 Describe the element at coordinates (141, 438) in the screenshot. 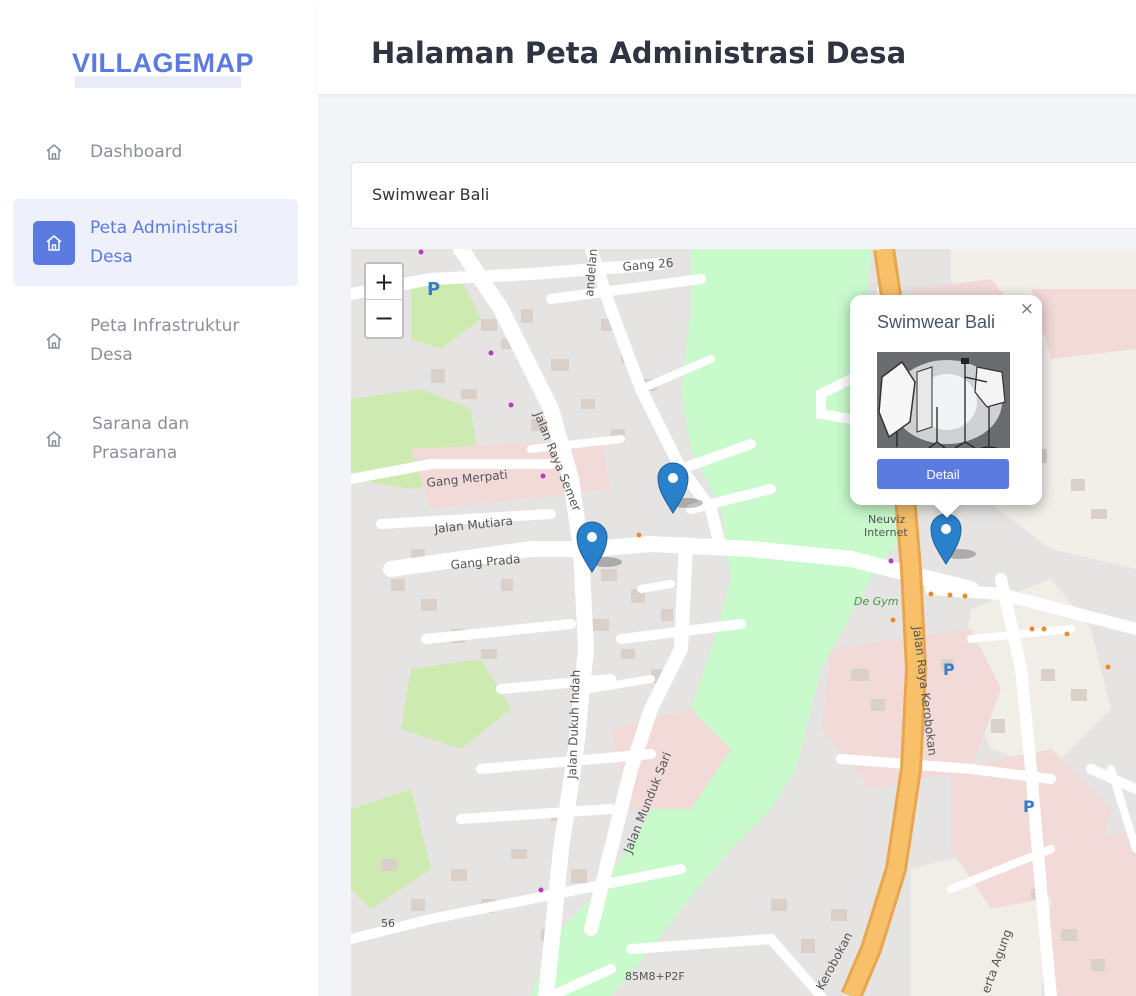

I see `sidebar-item-label: Sarana dan Prasarana` at that location.